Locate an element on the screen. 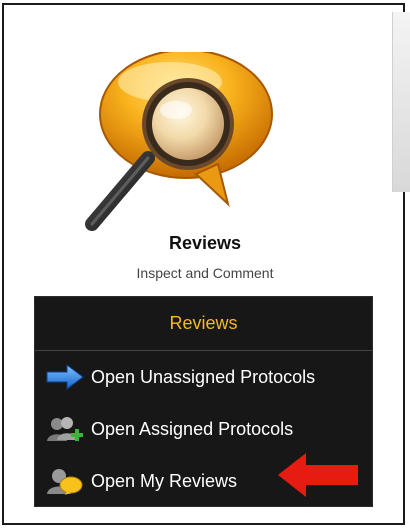 This screenshot has width=410, height=530. menu-header: Reviews is located at coordinates (203, 324).